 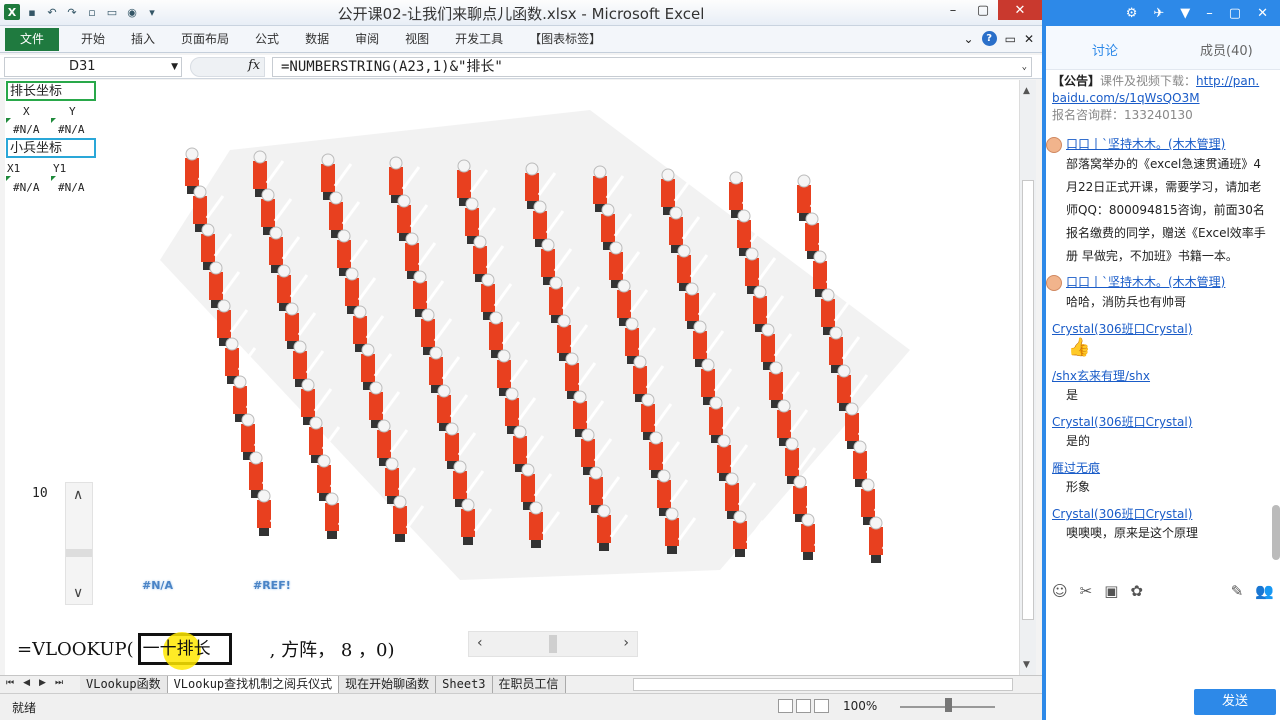 I want to click on first-sheet-icon: ⏮, so click(x=10, y=683).